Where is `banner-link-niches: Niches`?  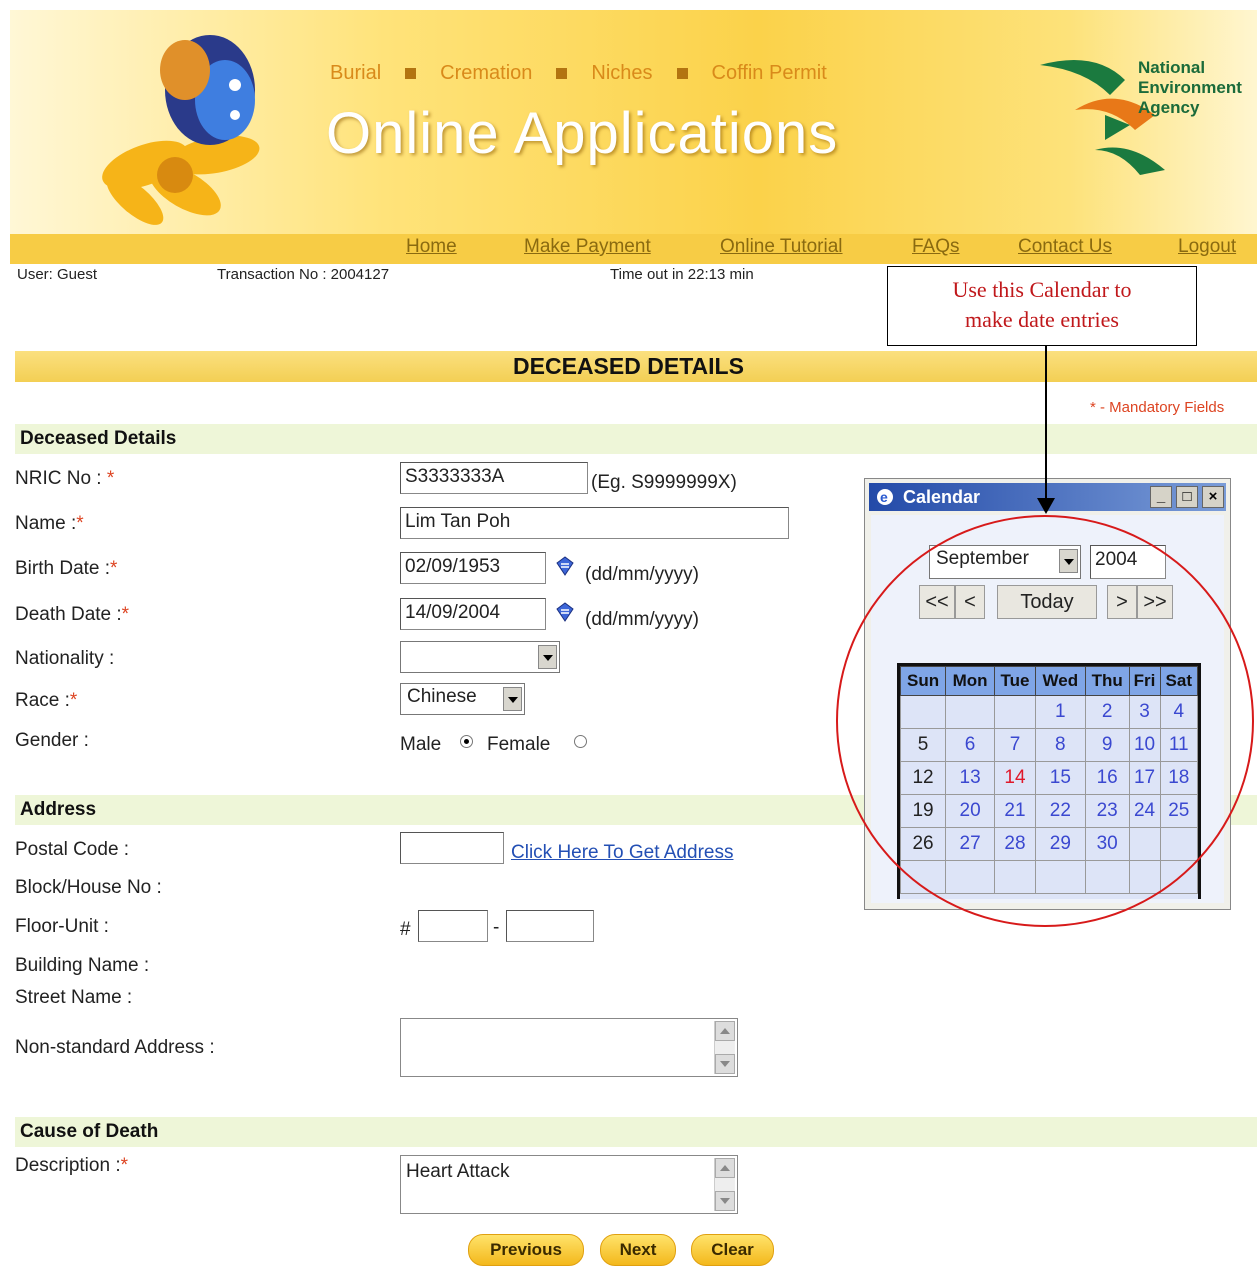
banner-link-niches: Niches is located at coordinates (622, 73).